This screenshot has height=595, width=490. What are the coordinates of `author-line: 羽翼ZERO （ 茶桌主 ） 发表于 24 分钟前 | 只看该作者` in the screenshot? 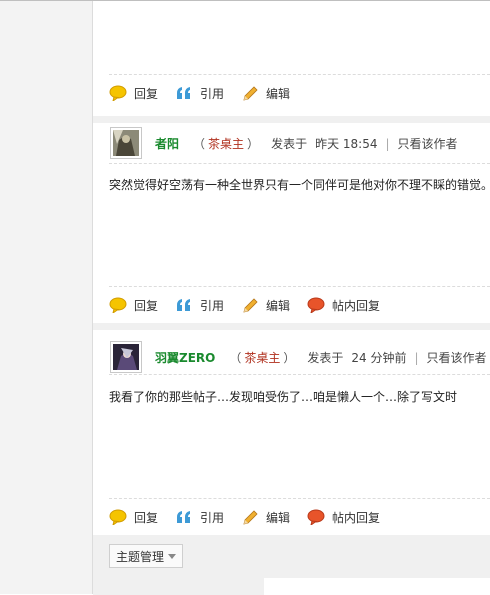 It's located at (321, 357).